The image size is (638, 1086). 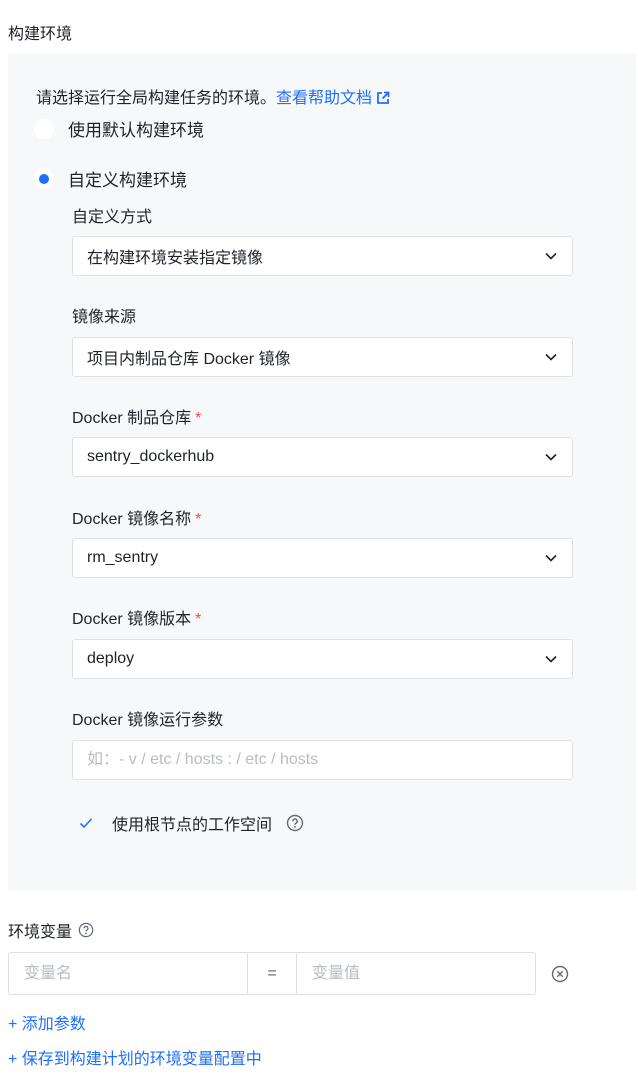 I want to click on docker-image-version-value: deploy, so click(x=111, y=658).